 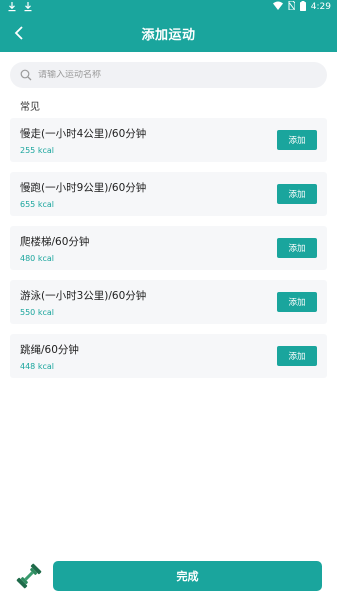 I want to click on dumbbell-icon, so click(x=29, y=576).